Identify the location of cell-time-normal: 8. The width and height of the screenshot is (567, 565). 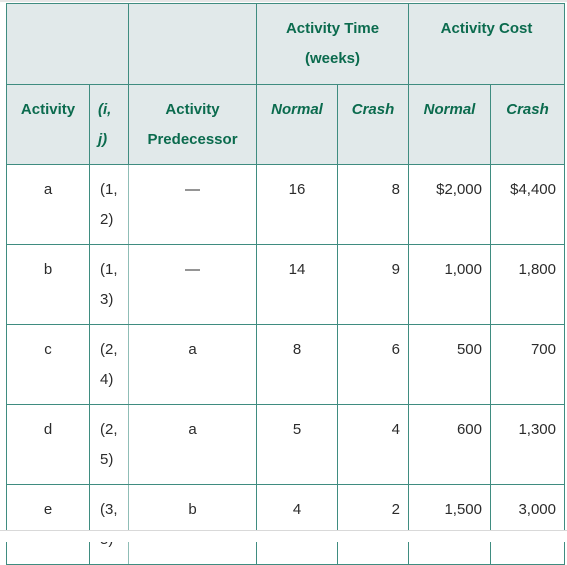
(297, 364).